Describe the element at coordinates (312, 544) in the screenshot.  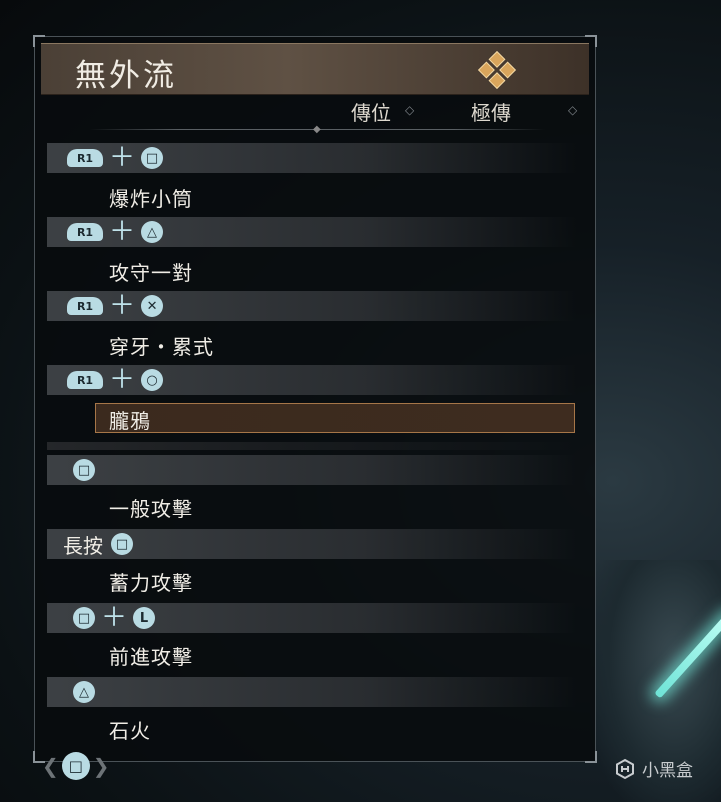
I see `move-input-row: 長按 □` at that location.